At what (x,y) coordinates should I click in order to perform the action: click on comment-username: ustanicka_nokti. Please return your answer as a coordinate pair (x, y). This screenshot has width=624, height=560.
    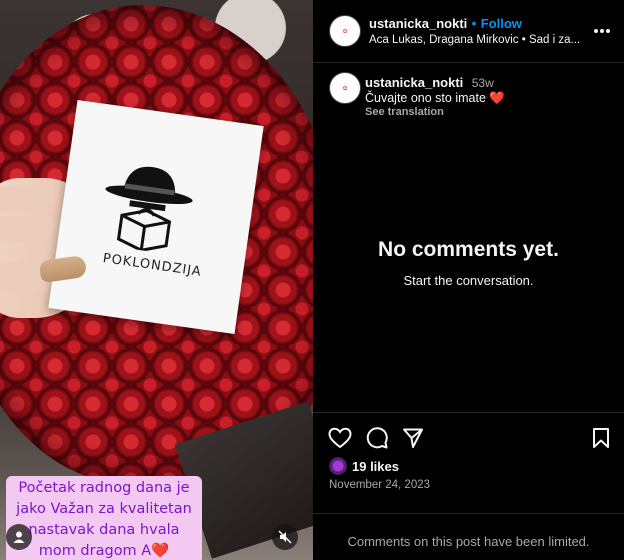
    Looking at the image, I should click on (414, 82).